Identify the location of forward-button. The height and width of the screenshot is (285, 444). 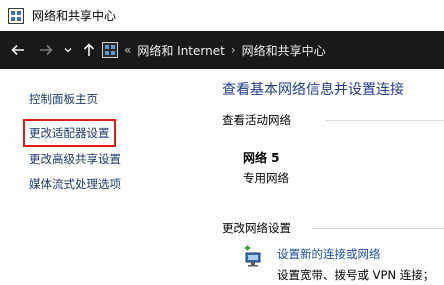
(46, 50).